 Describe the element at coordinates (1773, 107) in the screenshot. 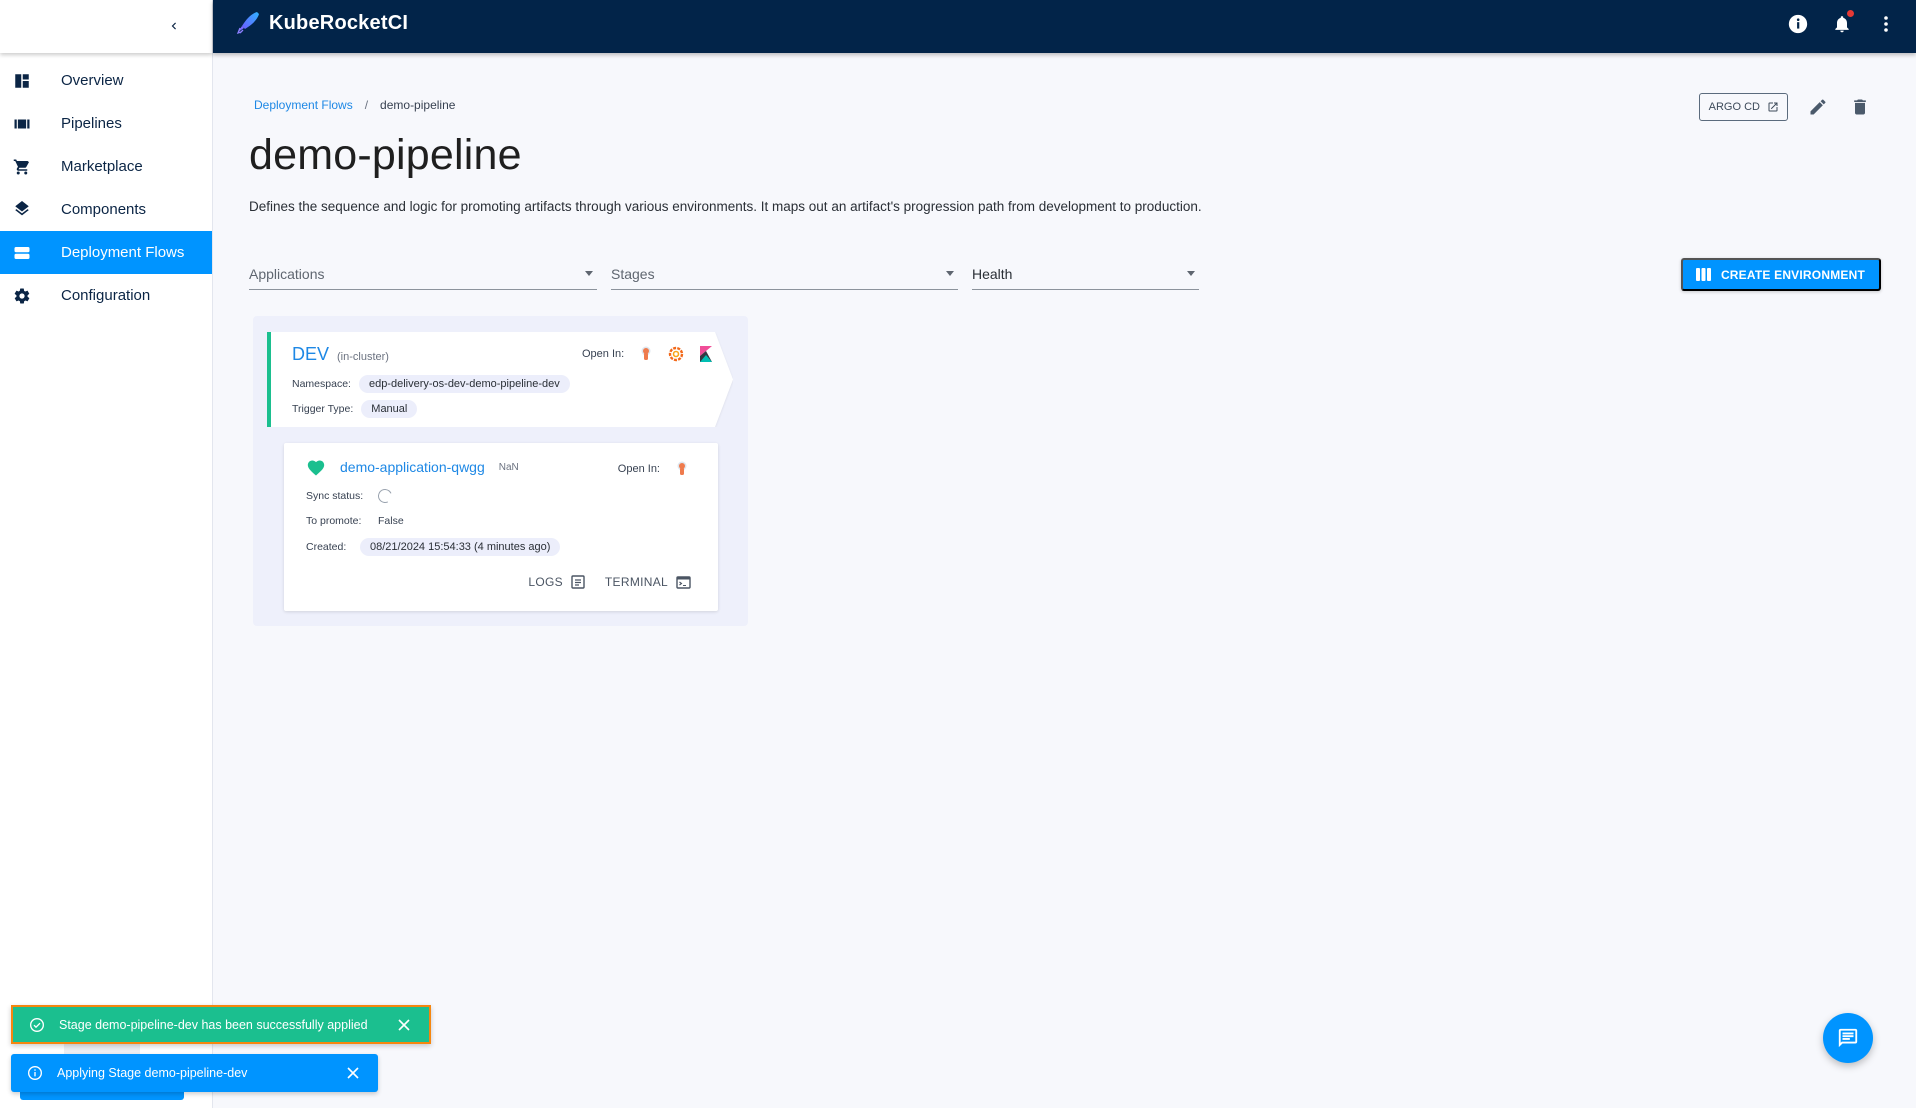

I see `open-external-icon` at that location.